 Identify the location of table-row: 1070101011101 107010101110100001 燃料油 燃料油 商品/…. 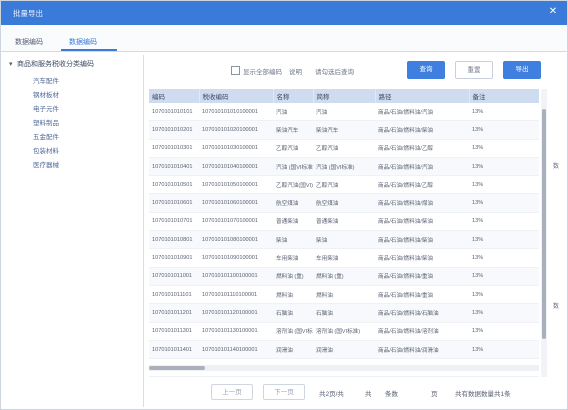
(344, 295).